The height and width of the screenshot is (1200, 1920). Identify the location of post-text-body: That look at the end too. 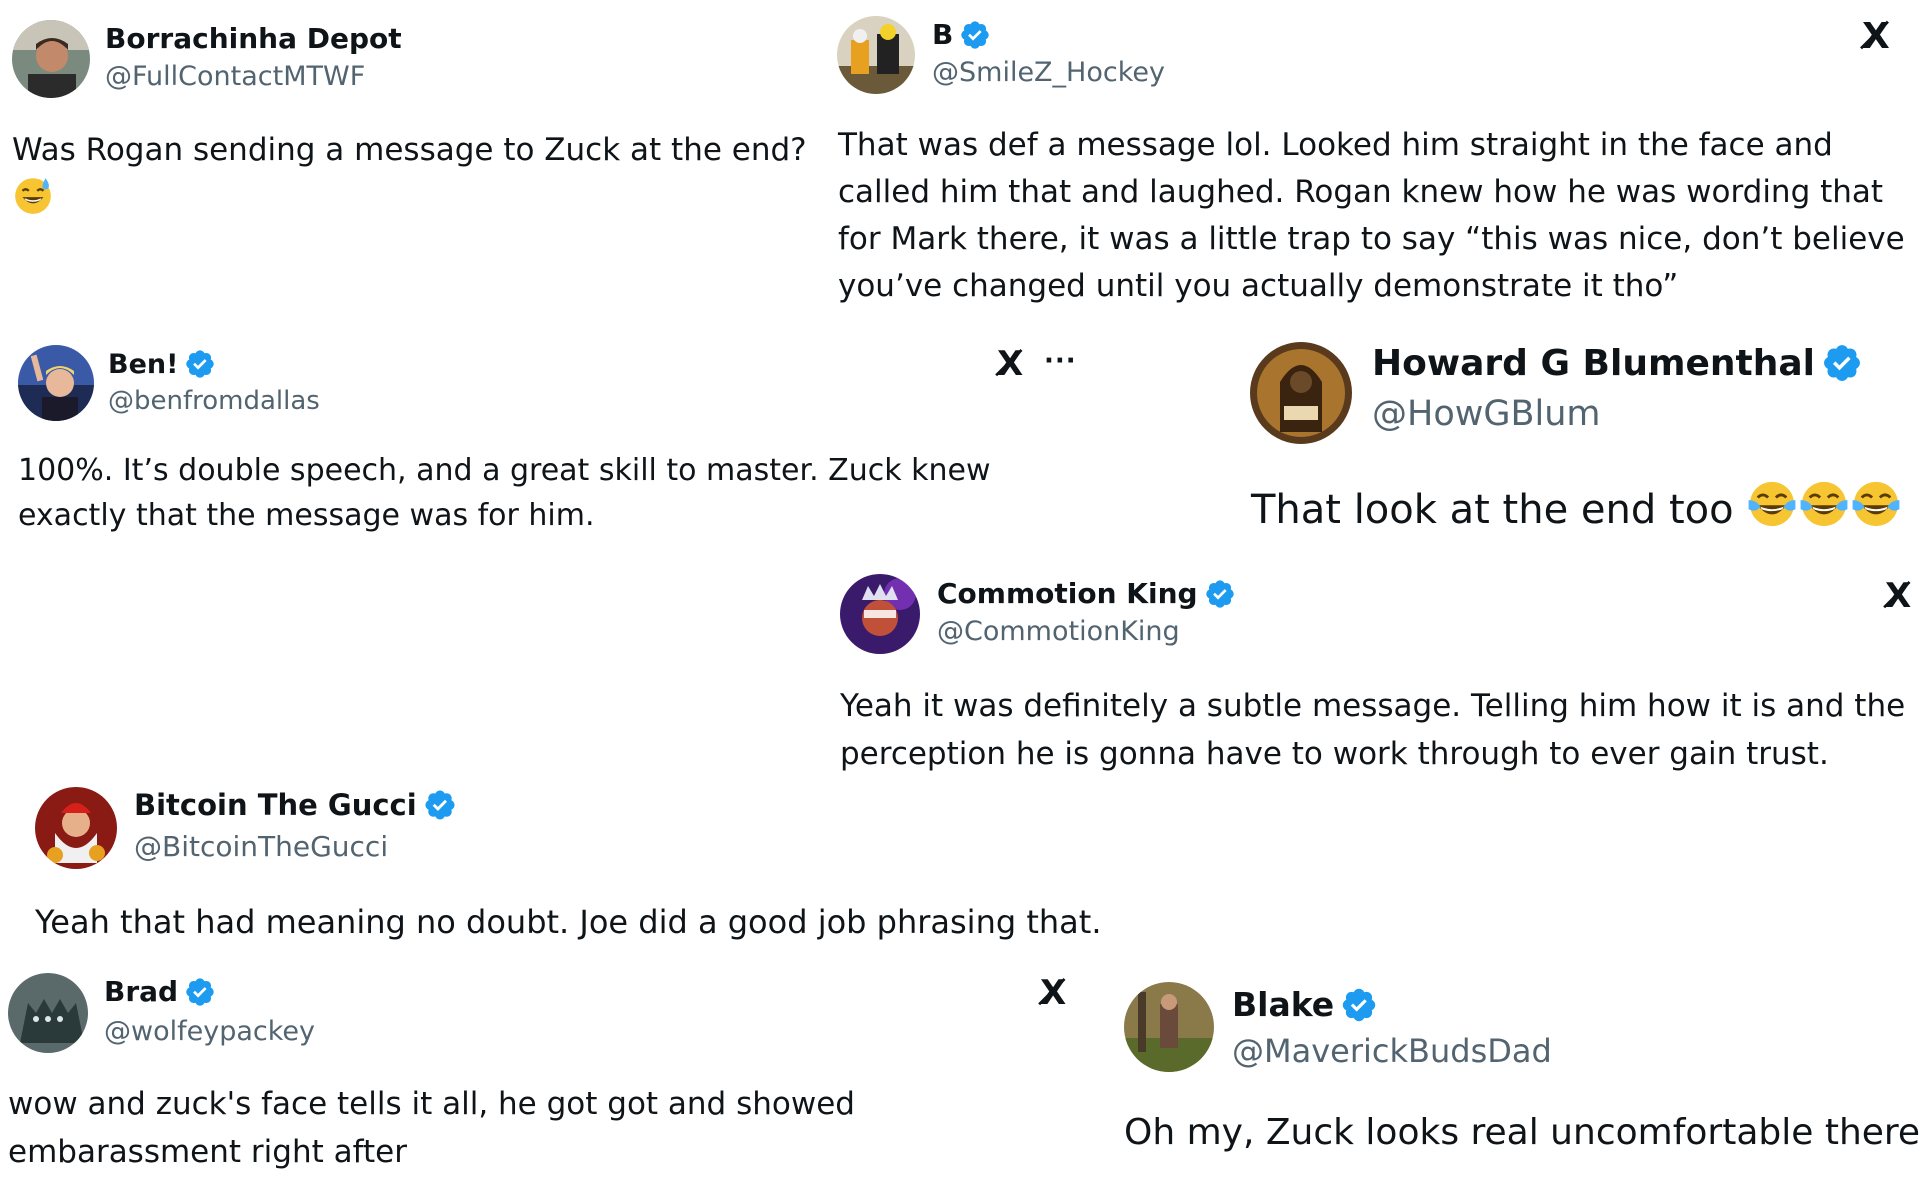
(1492, 509).